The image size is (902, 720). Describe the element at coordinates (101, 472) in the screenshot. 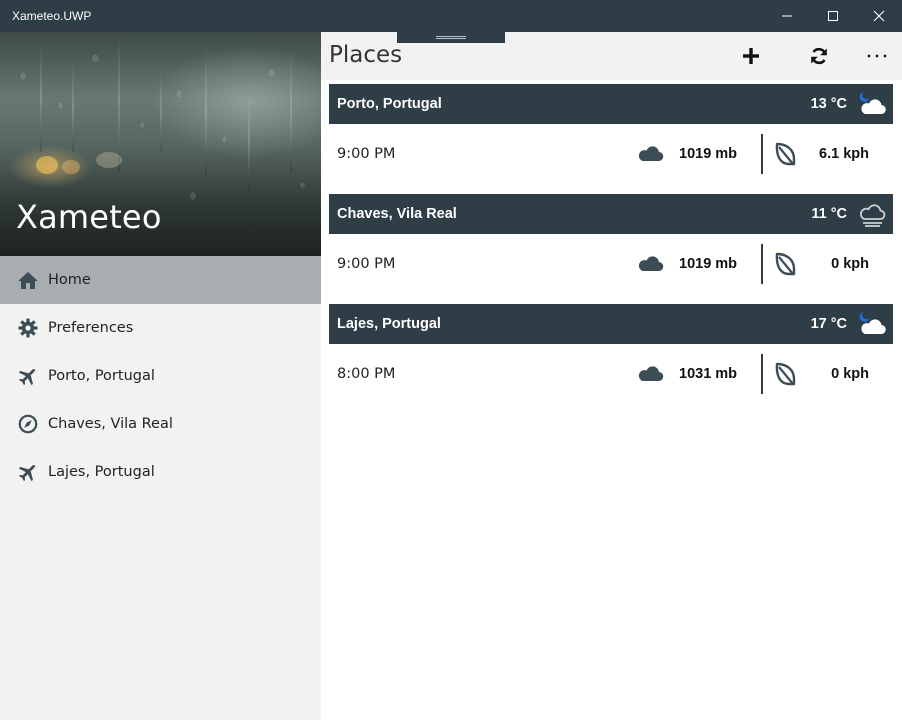

I see `nav-item-label: Lajes, Portugal` at that location.